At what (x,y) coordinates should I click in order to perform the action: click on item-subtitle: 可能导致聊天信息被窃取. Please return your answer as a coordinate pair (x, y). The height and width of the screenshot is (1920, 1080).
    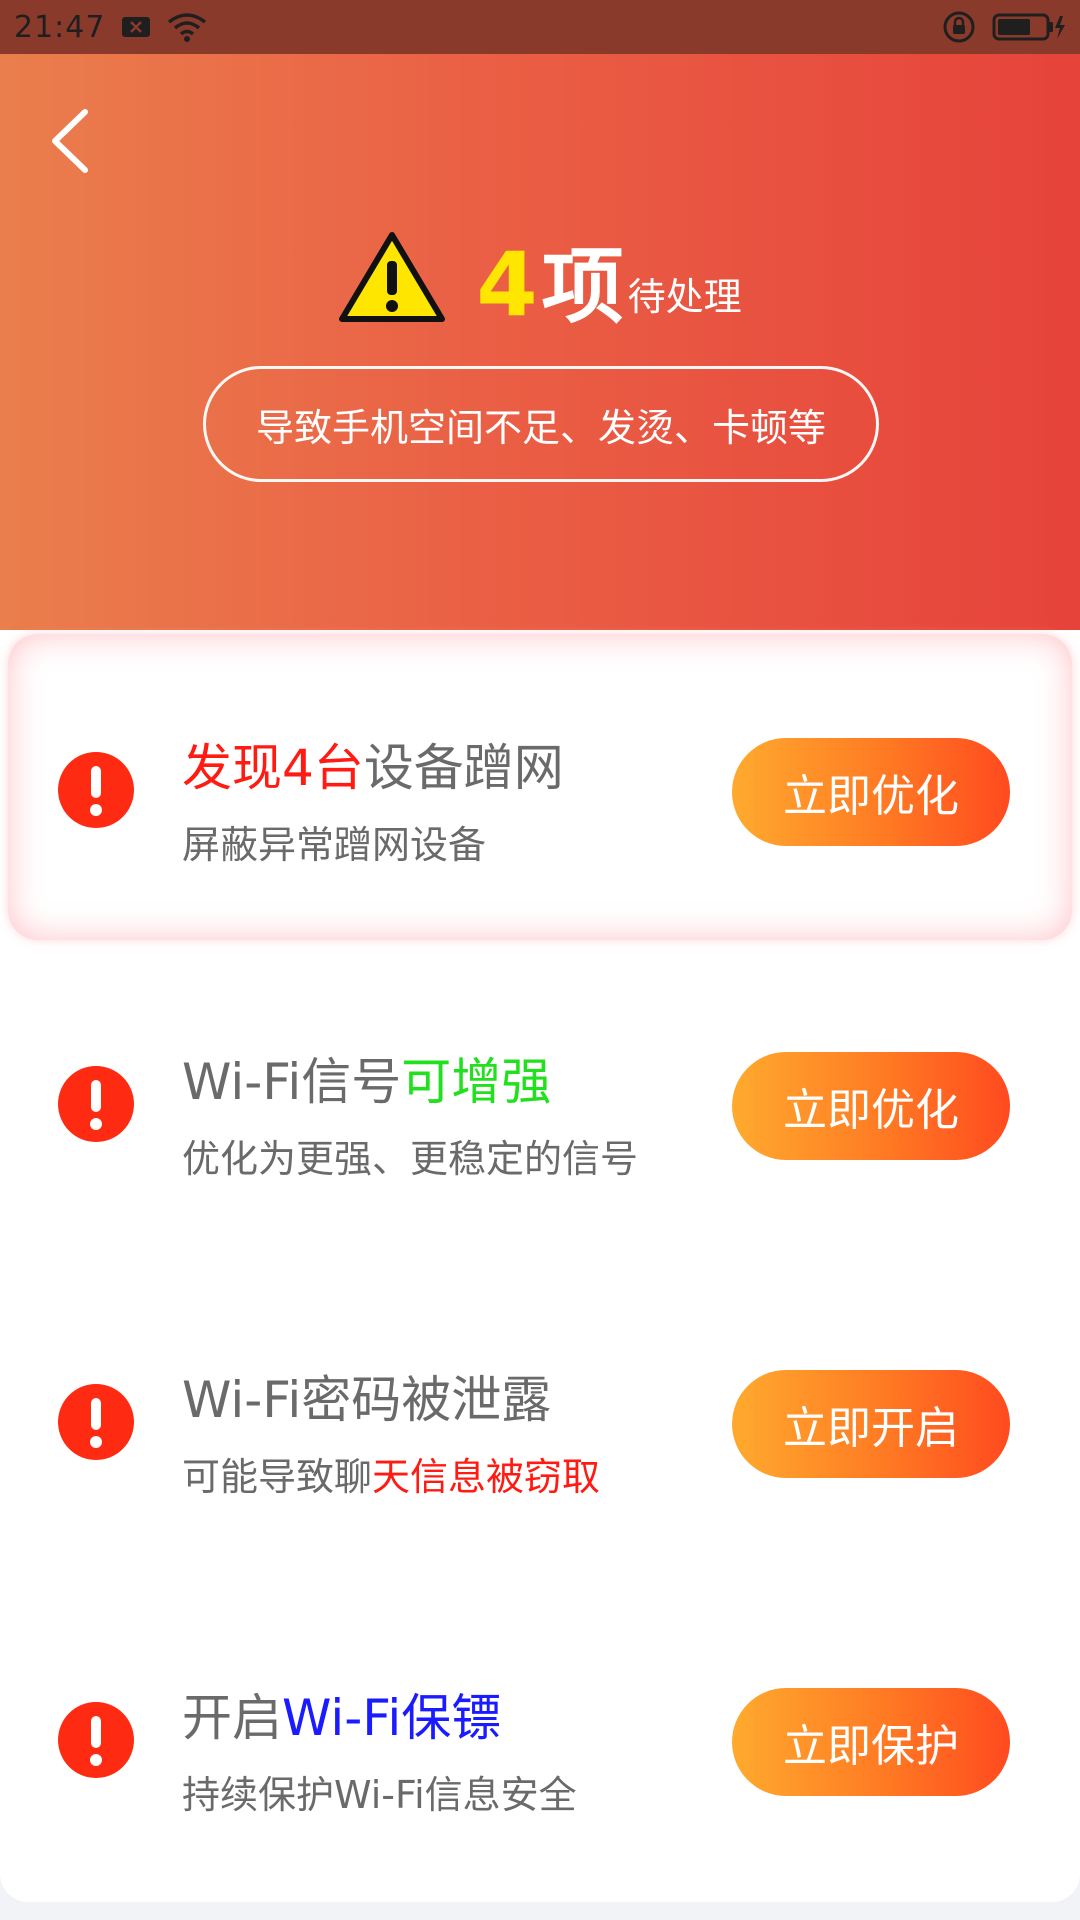
    Looking at the image, I should click on (391, 1473).